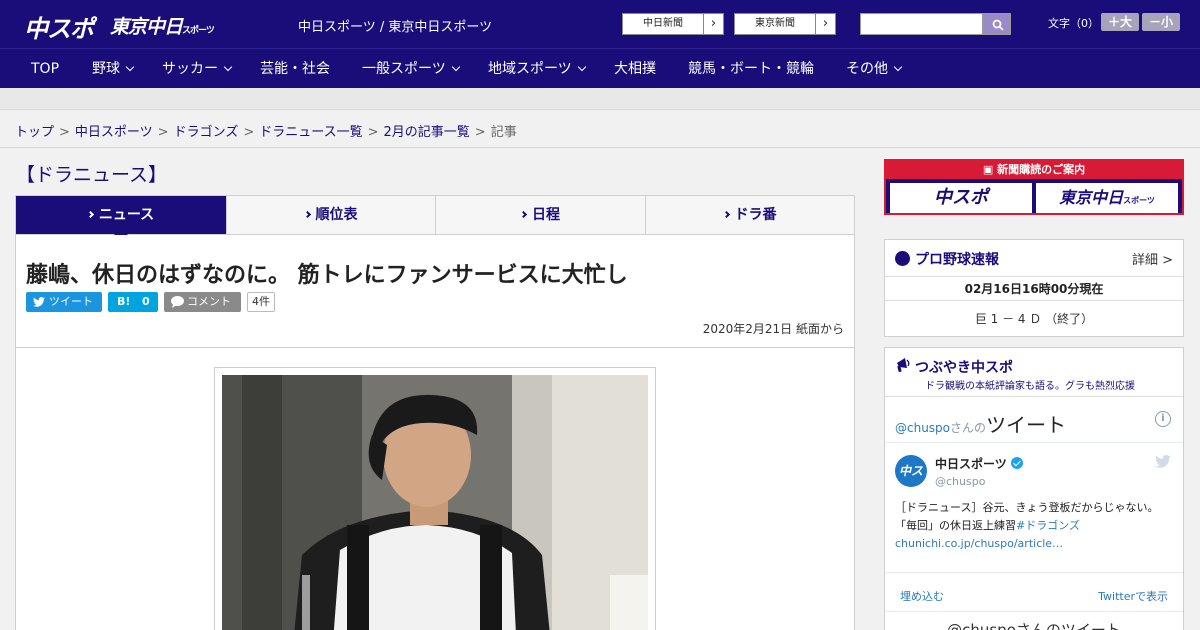 Image resolution: width=1200 pixels, height=630 pixels. What do you see at coordinates (1026, 425) in the screenshot?
I see `timeline-tweet-word: ツイート` at bounding box center [1026, 425].